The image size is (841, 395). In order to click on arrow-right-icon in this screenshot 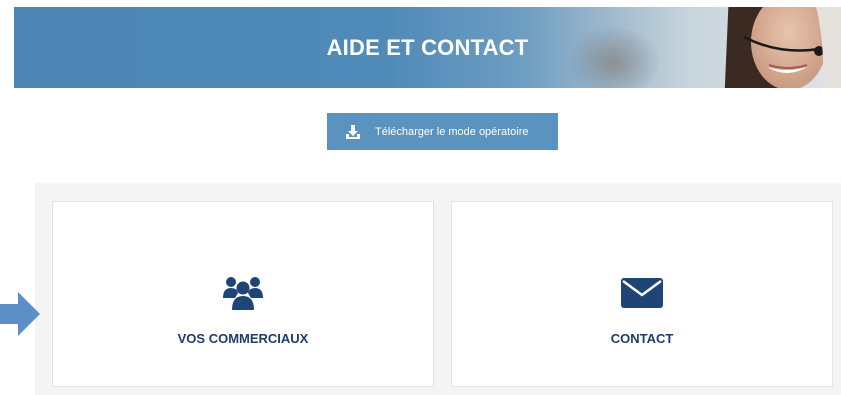, I will do `click(20, 314)`.